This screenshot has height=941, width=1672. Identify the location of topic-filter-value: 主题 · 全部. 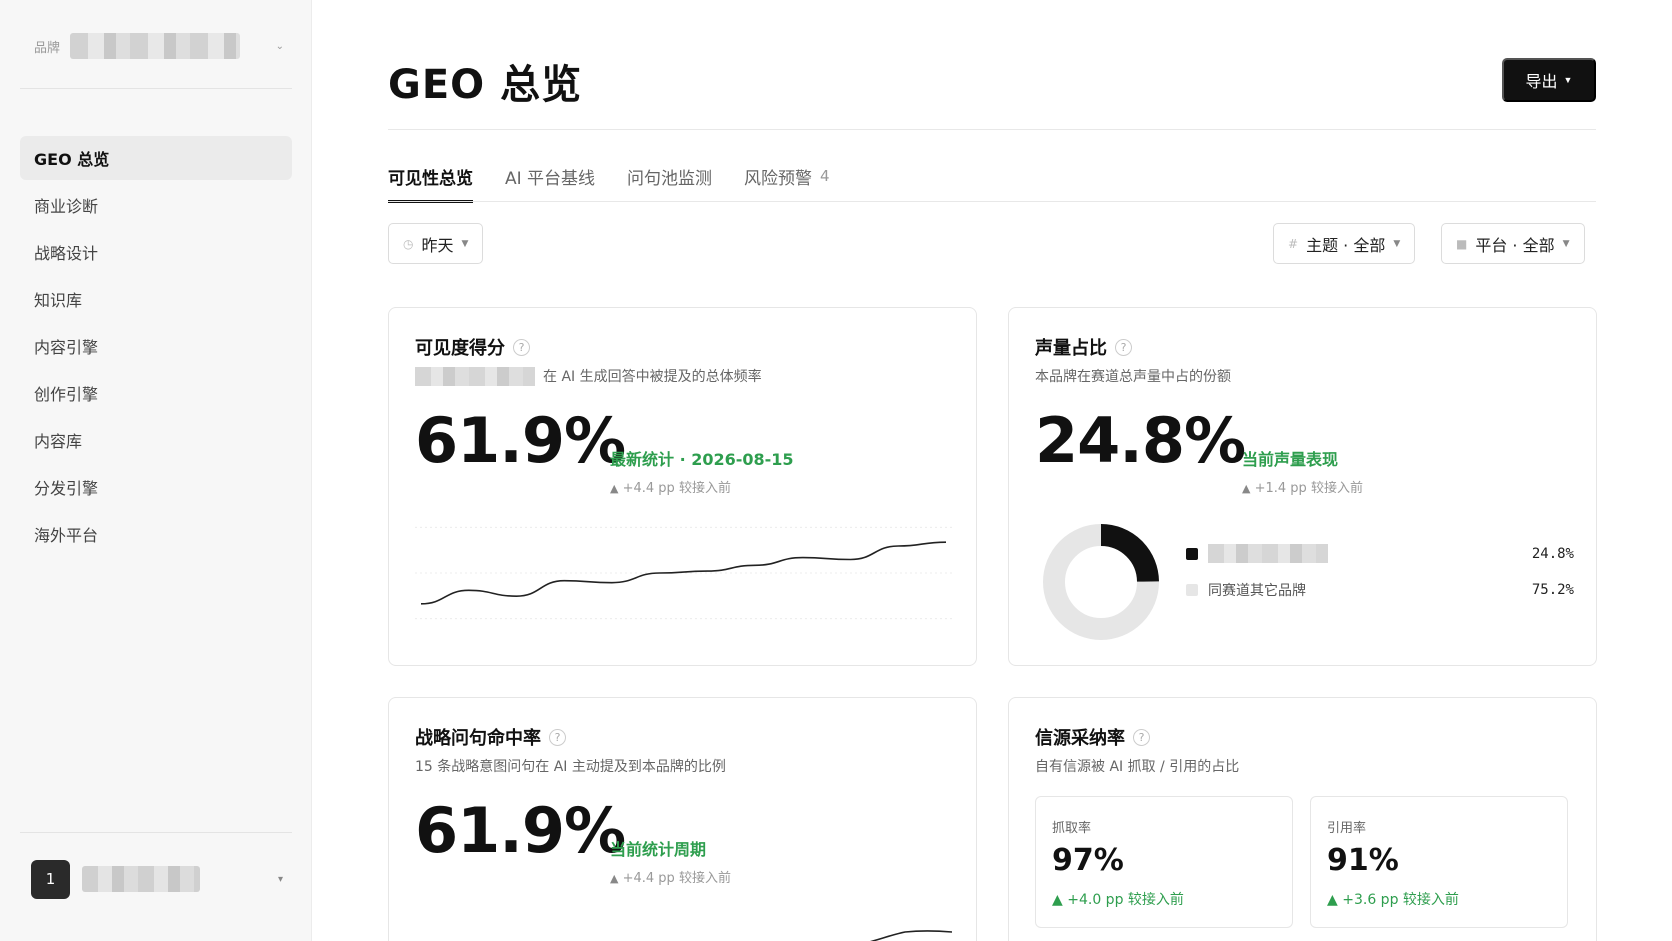
(1346, 245).